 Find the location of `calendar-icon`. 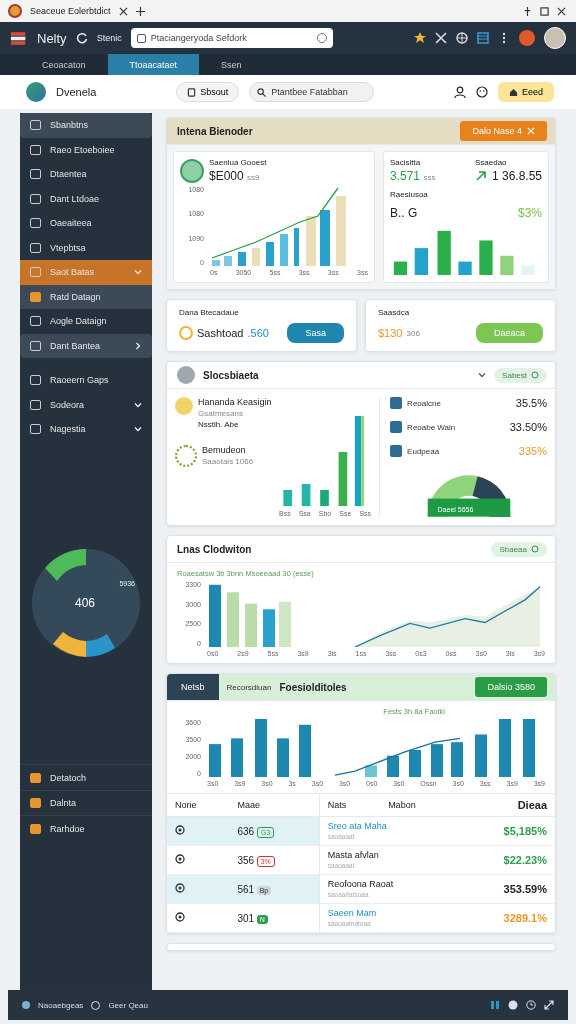

calendar-icon is located at coordinates (483, 38).